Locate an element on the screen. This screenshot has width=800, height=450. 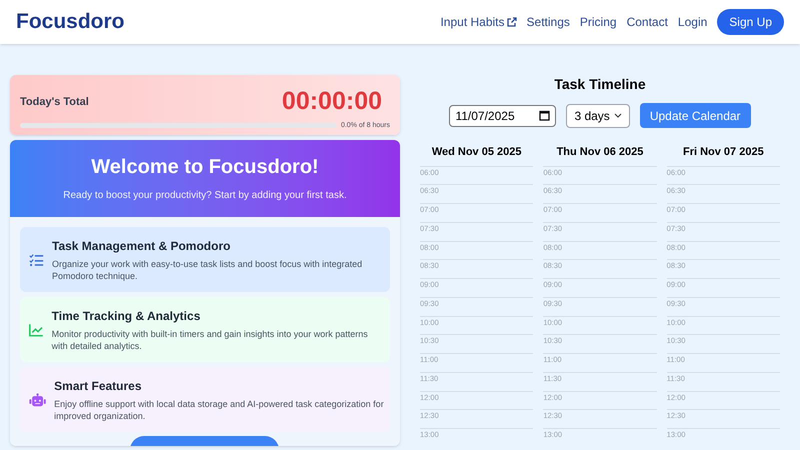
date-field: 11/07/2025 is located at coordinates (502, 115).